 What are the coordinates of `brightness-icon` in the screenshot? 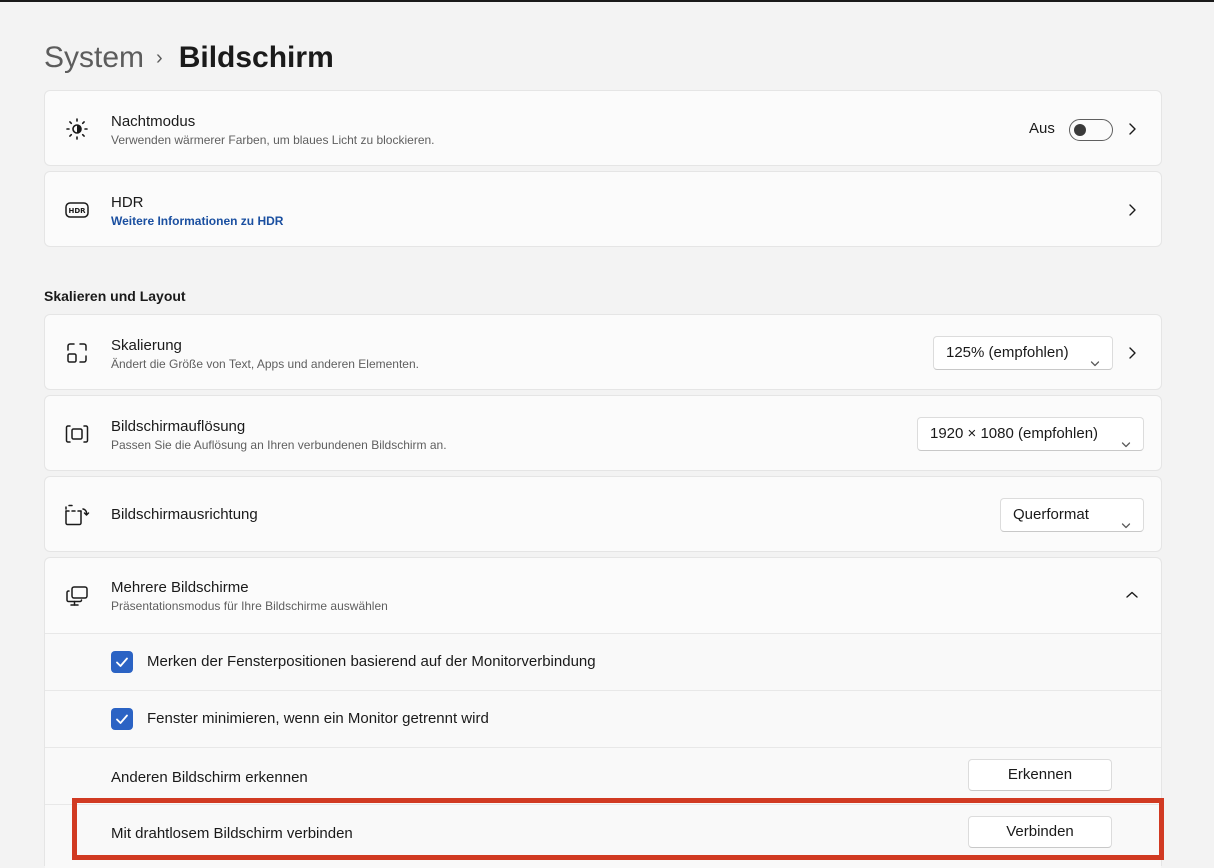 It's located at (77, 129).